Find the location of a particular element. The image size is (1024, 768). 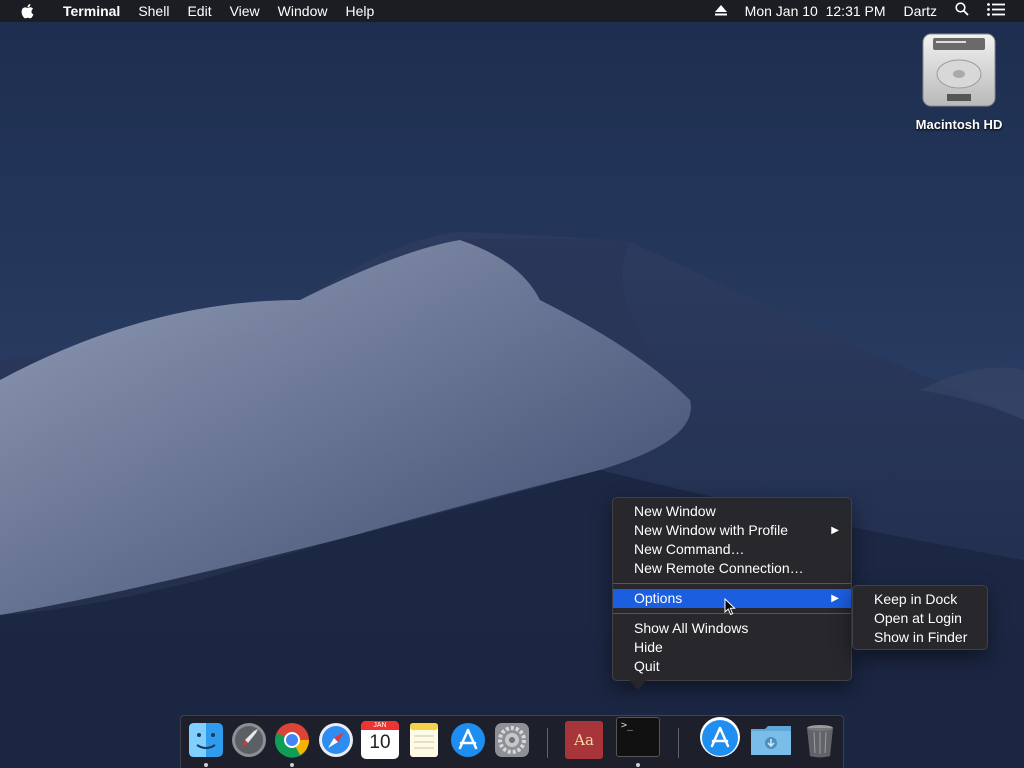

system-preferences-icon is located at coordinates (512, 740).